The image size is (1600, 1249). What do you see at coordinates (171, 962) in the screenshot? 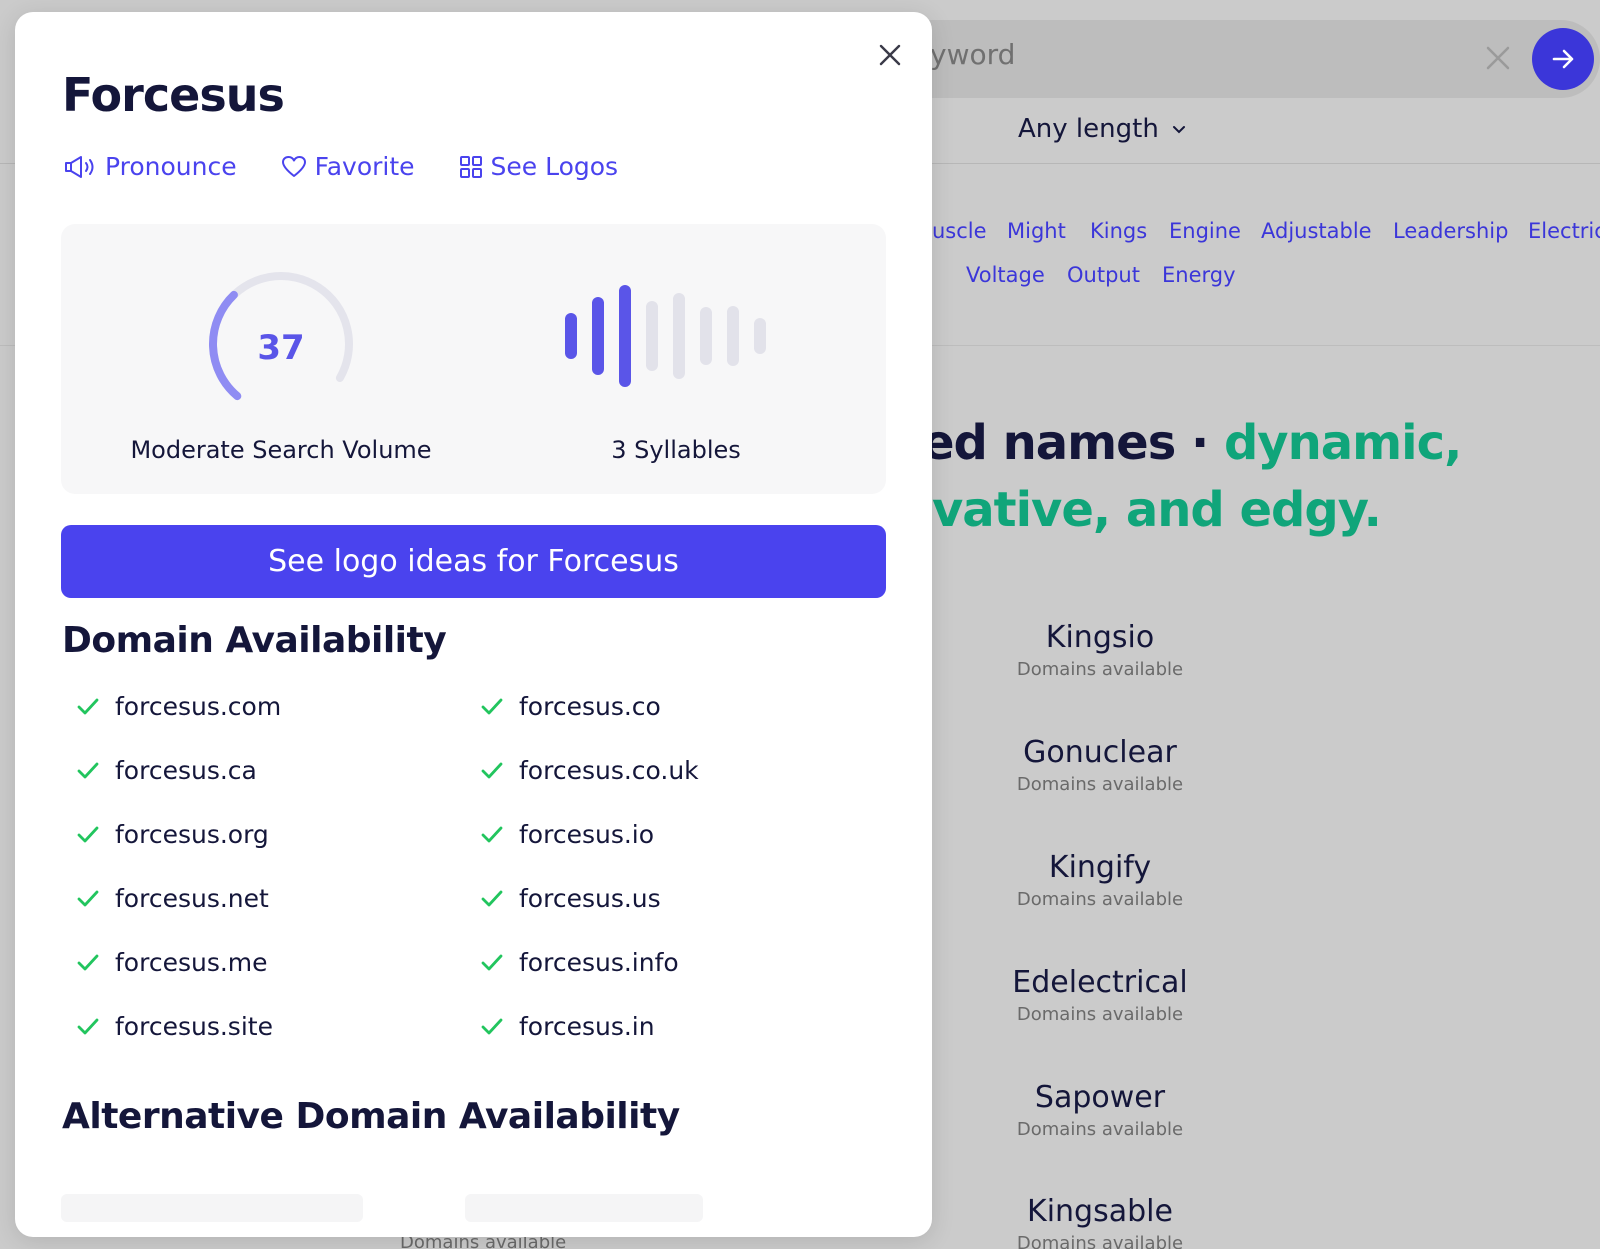
I see `domain-row: forcesus.me` at bounding box center [171, 962].